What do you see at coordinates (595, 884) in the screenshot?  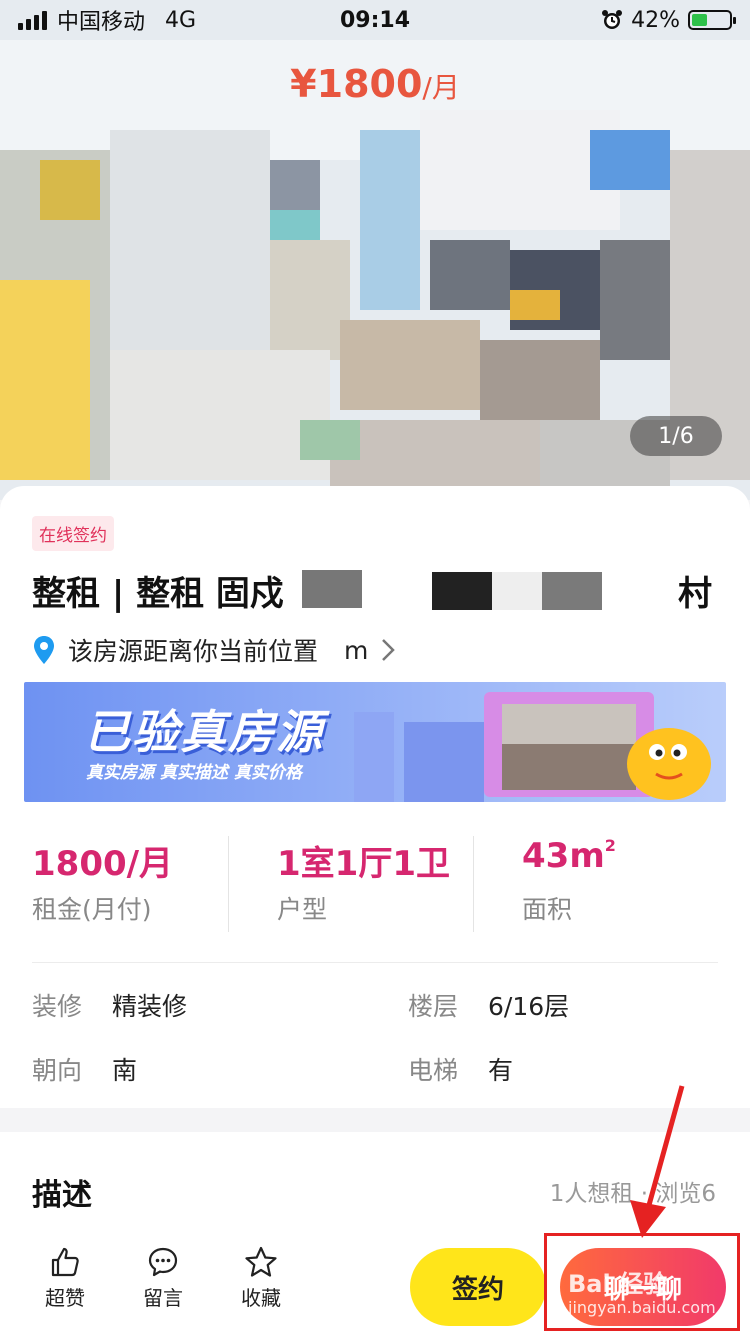 I see `stat-area: 43m2 面积` at bounding box center [595, 884].